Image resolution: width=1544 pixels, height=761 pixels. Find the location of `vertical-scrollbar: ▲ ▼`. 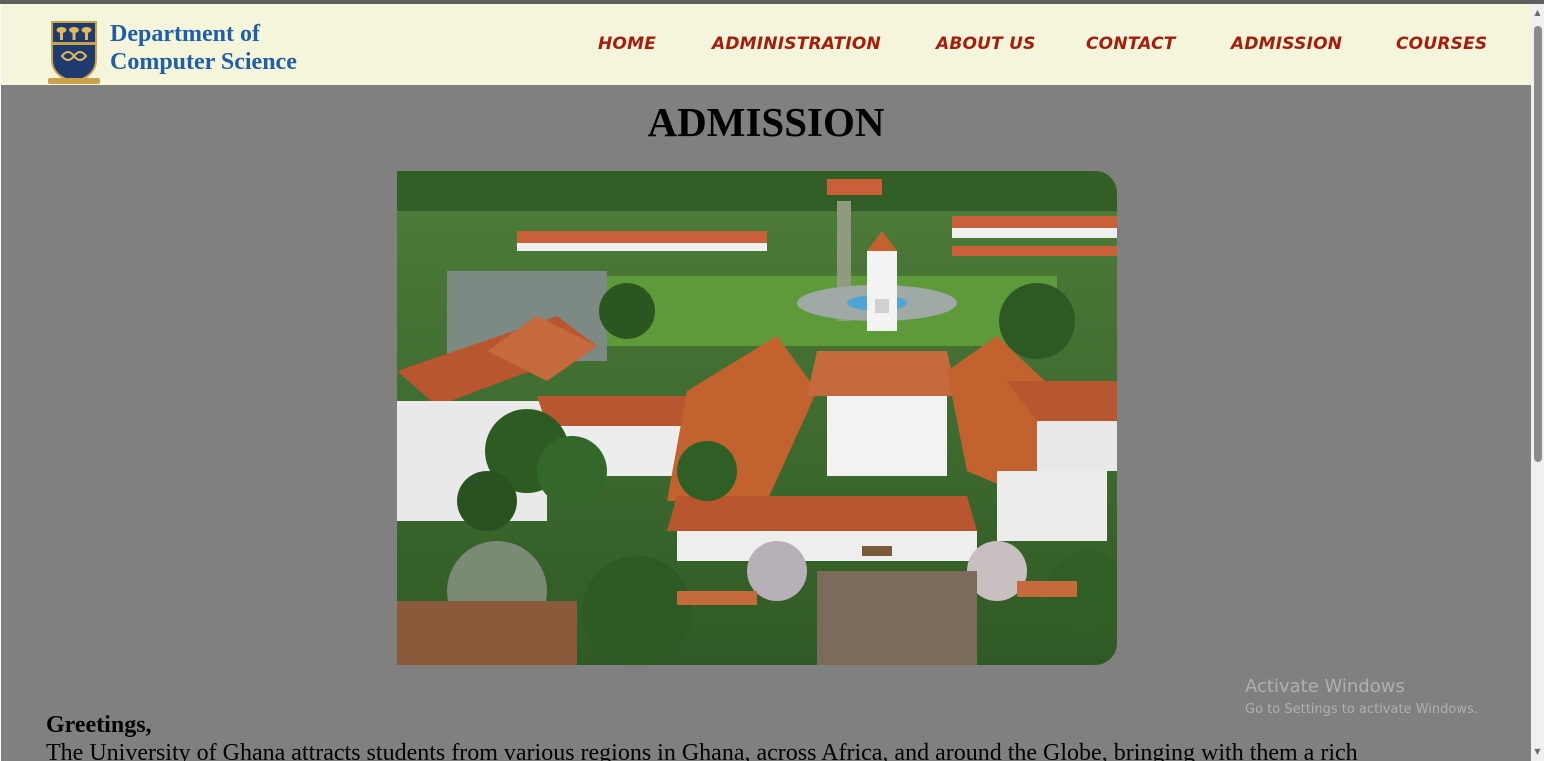

vertical-scrollbar: ▲ ▼ is located at coordinates (1537, 382).